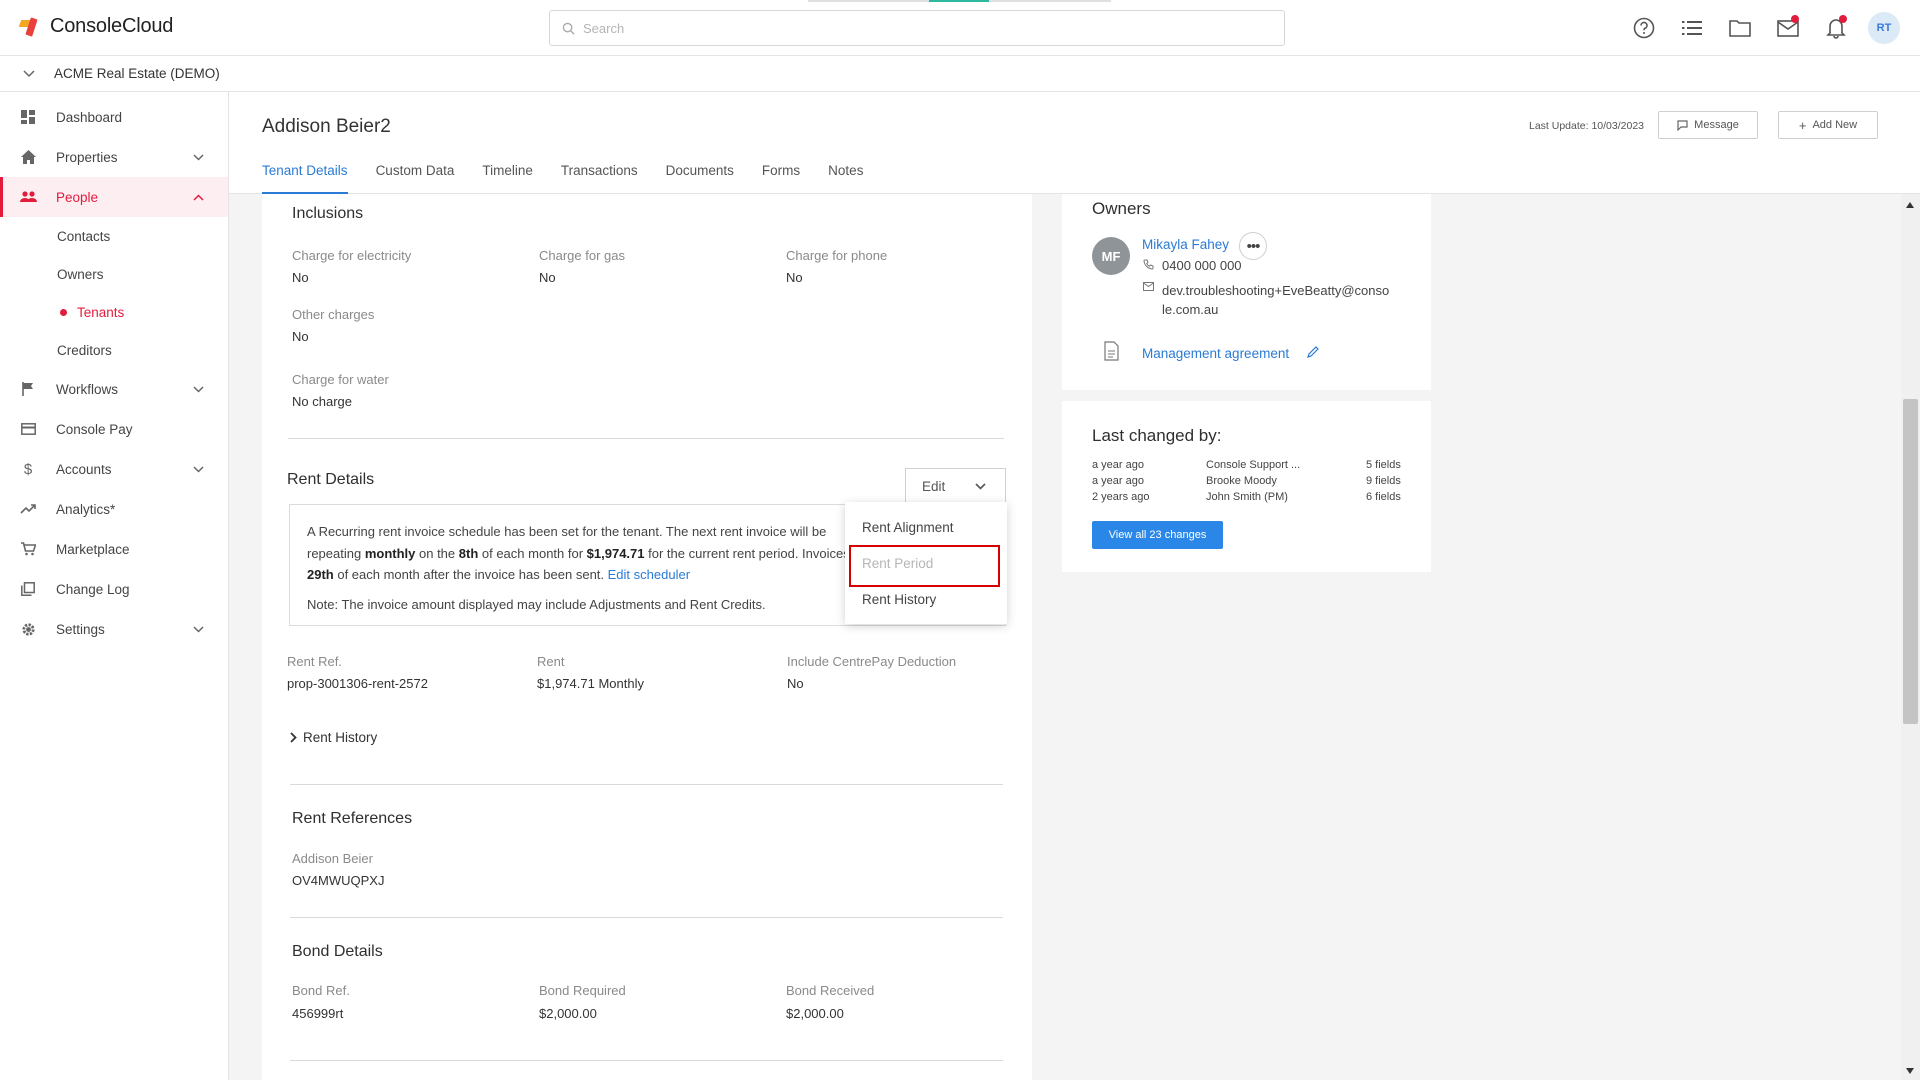  Describe the element at coordinates (352, 818) in the screenshot. I see `rent-references-title: Rent References` at that location.